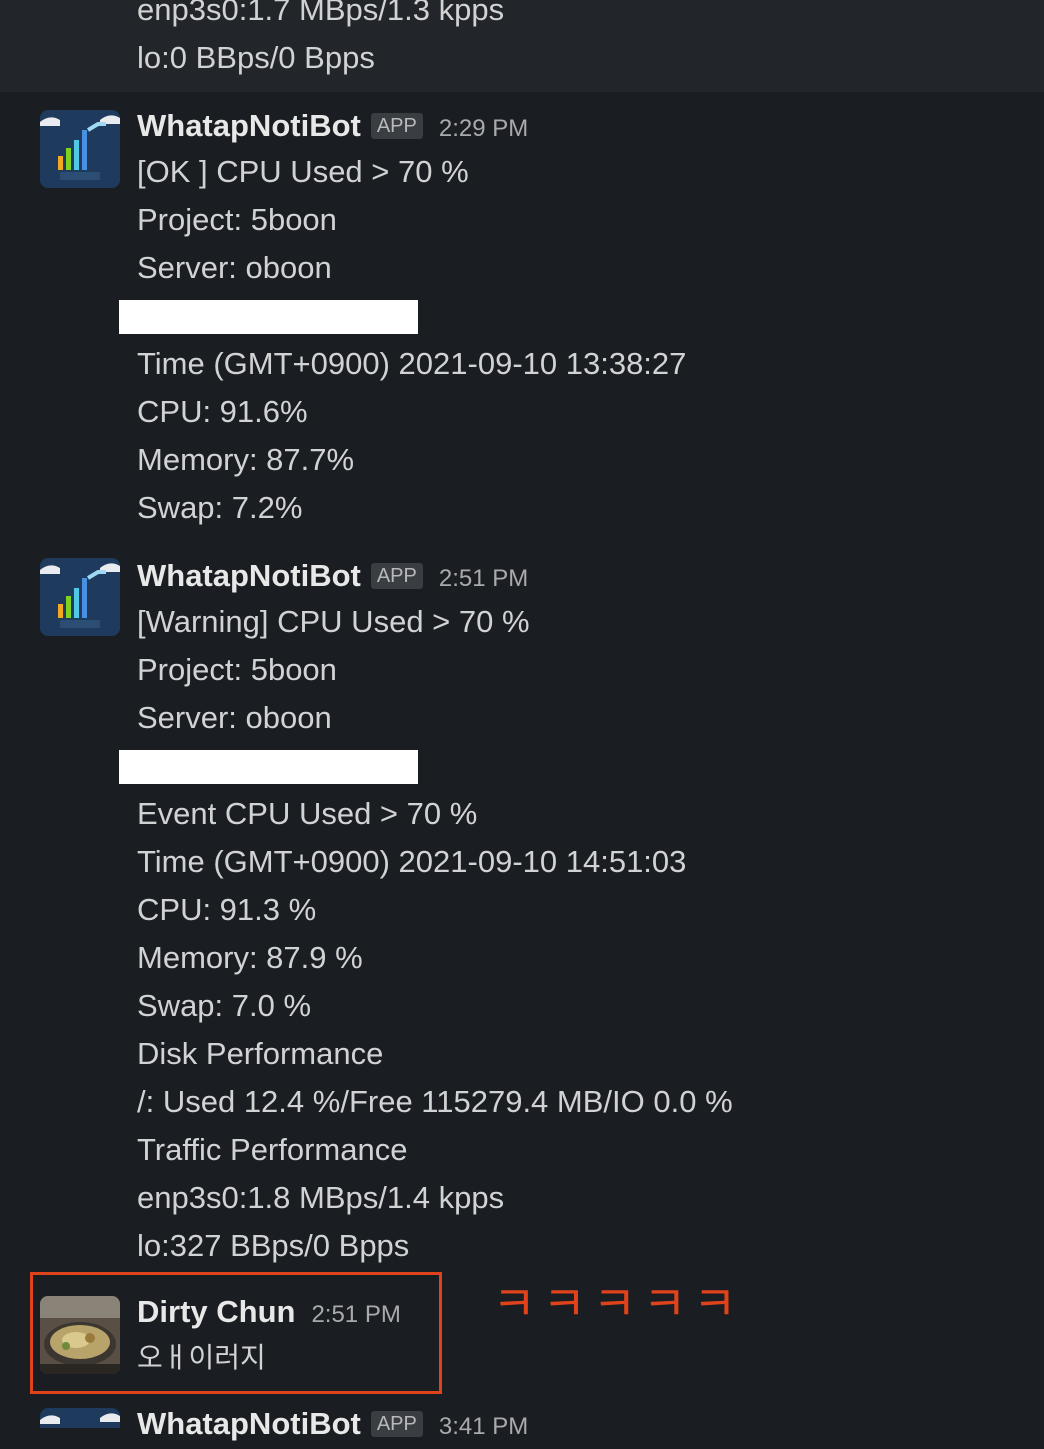 This screenshot has height=1449, width=1044. Describe the element at coordinates (246, 459) in the screenshot. I see `message-line: Memory: 87.7%` at that location.